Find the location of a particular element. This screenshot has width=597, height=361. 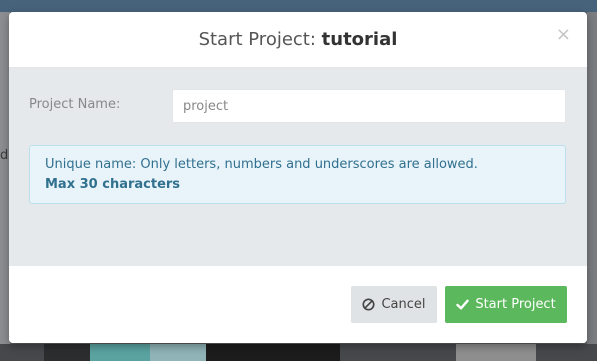

background-app-header is located at coordinates (298, 6).